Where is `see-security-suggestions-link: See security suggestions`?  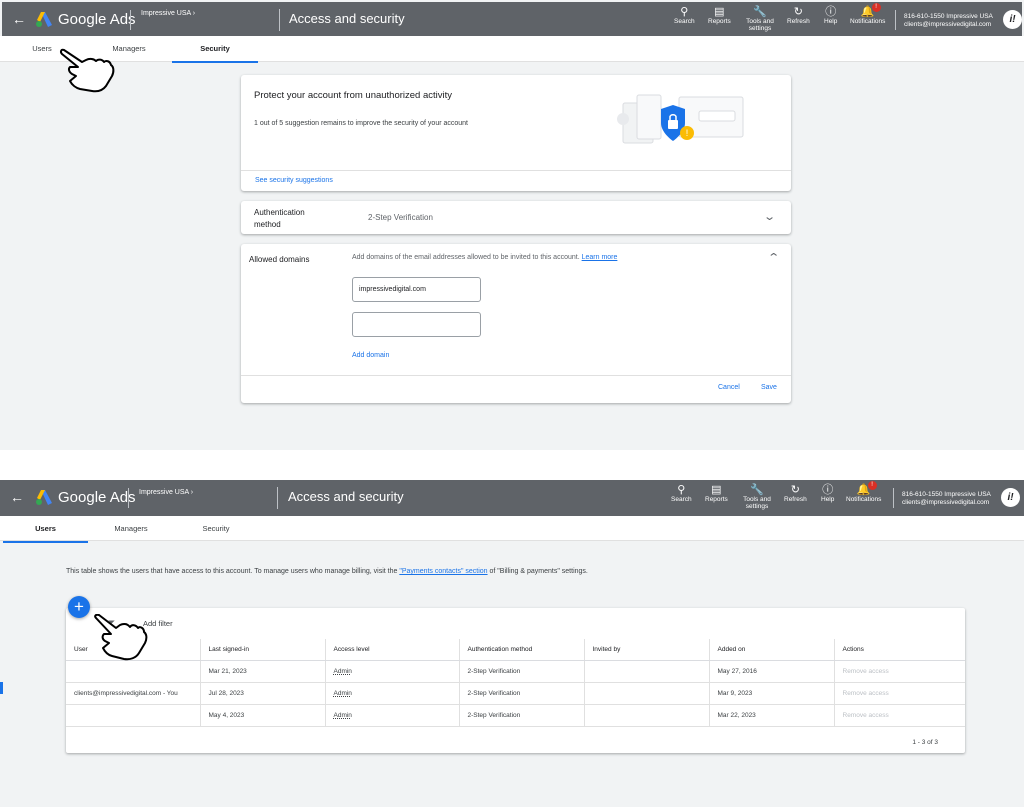 see-security-suggestions-link: See security suggestions is located at coordinates (294, 180).